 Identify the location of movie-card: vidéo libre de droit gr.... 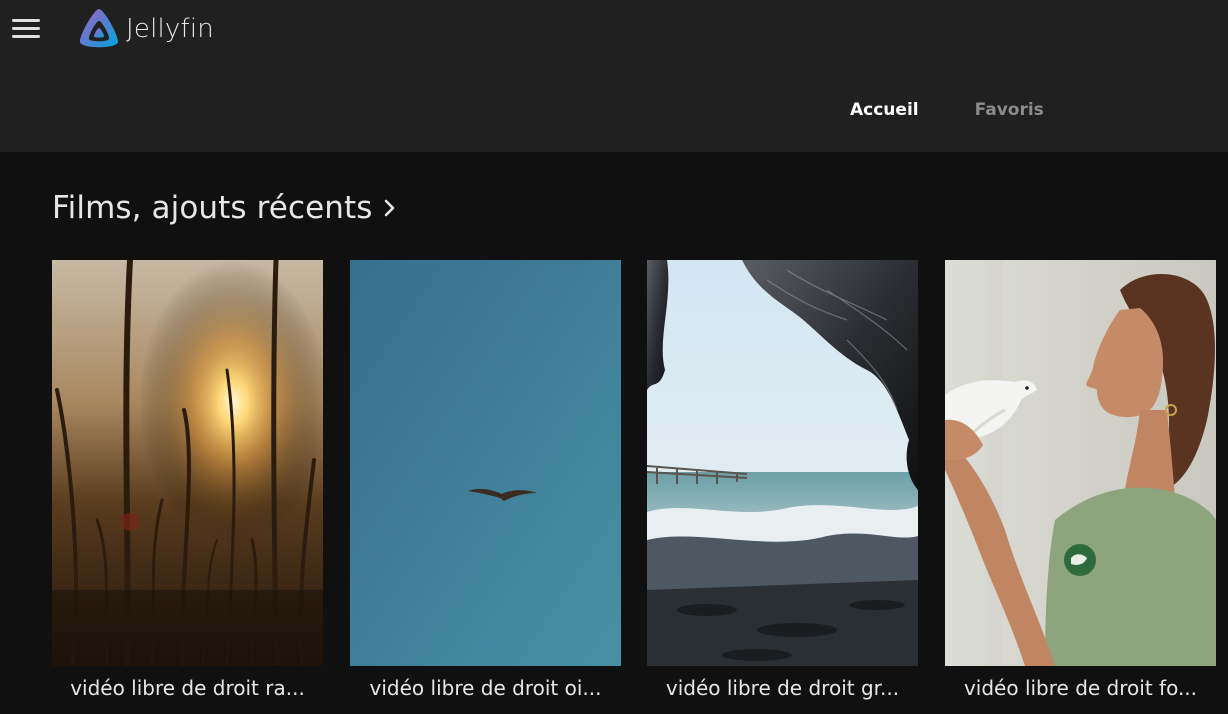
(782, 487).